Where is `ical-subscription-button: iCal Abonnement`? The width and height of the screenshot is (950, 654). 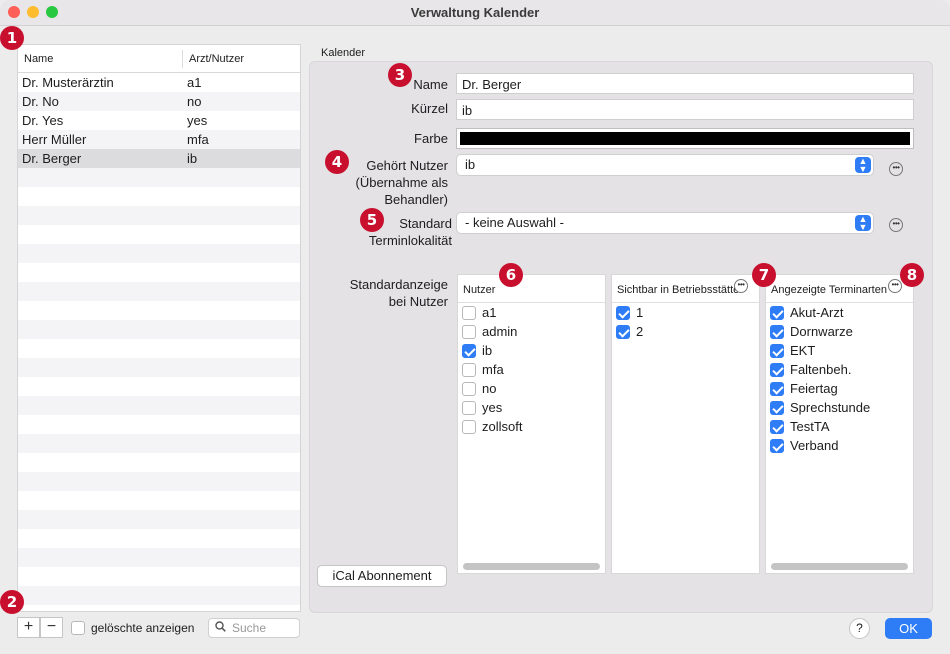 ical-subscription-button: iCal Abonnement is located at coordinates (382, 576).